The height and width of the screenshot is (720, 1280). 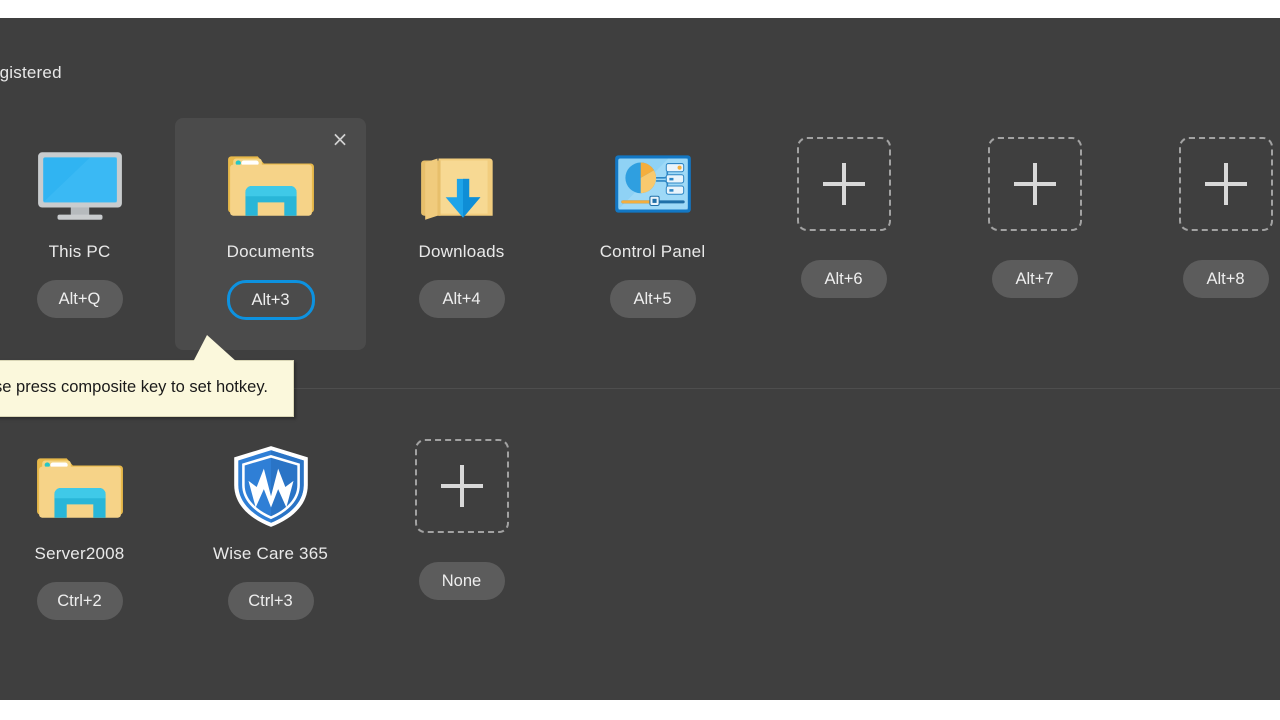 What do you see at coordinates (80, 184) in the screenshot?
I see `monitor-icon` at bounding box center [80, 184].